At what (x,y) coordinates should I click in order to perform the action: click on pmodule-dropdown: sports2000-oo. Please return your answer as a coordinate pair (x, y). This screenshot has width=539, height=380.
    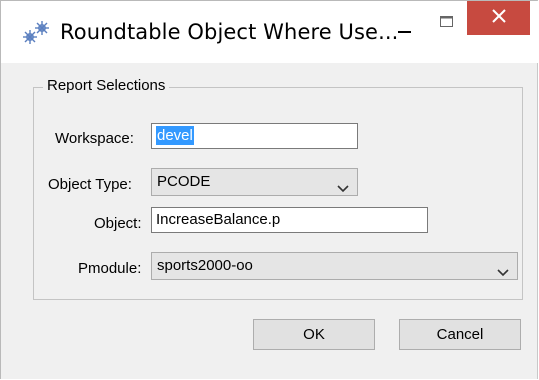
    Looking at the image, I should click on (334, 266).